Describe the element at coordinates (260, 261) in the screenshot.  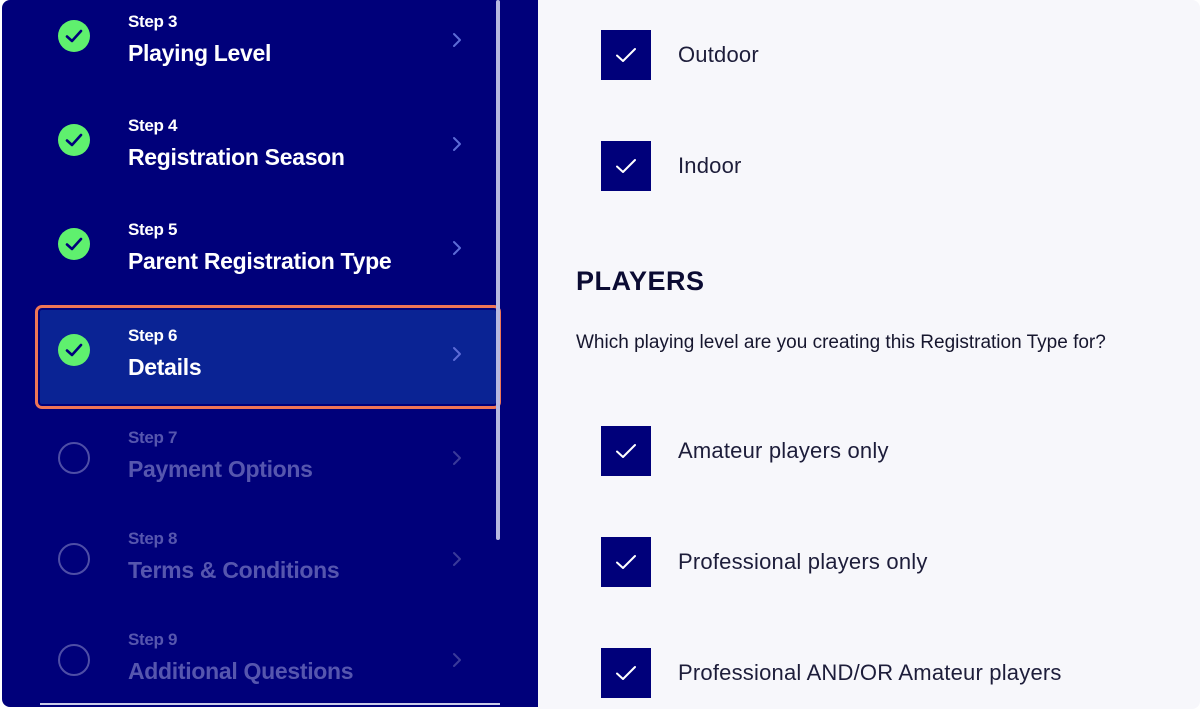
I see `step-title: Parent Registration Type` at that location.